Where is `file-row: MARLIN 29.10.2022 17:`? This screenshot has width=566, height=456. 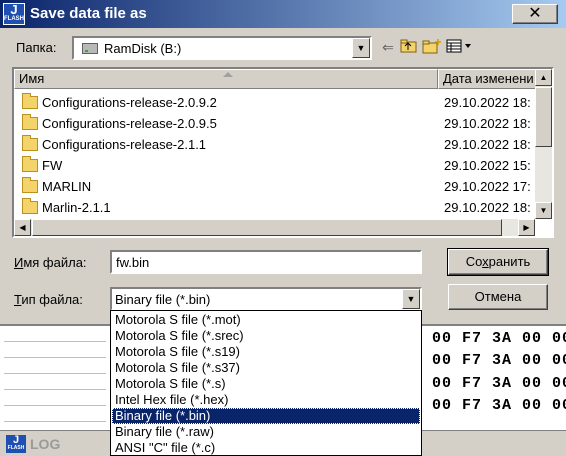 file-row: MARLIN 29.10.2022 17: is located at coordinates (274, 186).